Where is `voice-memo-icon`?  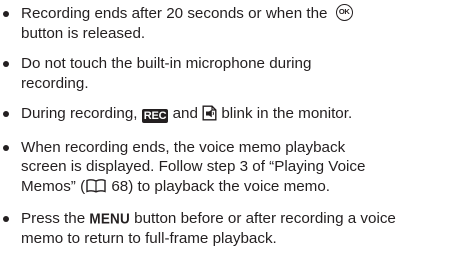 voice-memo-icon is located at coordinates (209, 116).